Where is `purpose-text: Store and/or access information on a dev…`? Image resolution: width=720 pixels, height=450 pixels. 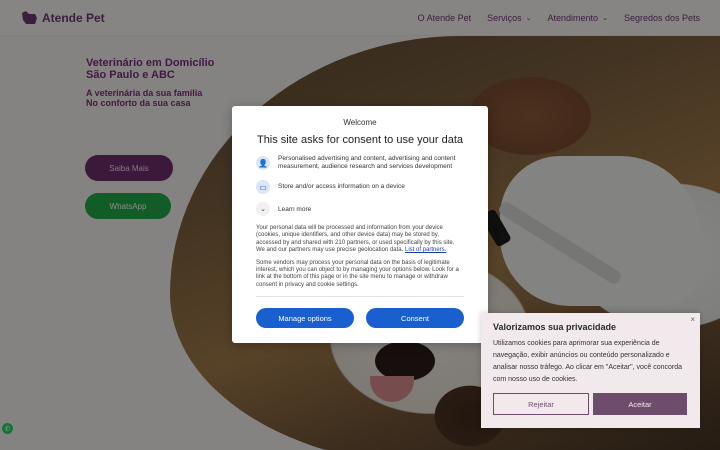 purpose-text: Store and/or access information on a dev… is located at coordinates (341, 186).